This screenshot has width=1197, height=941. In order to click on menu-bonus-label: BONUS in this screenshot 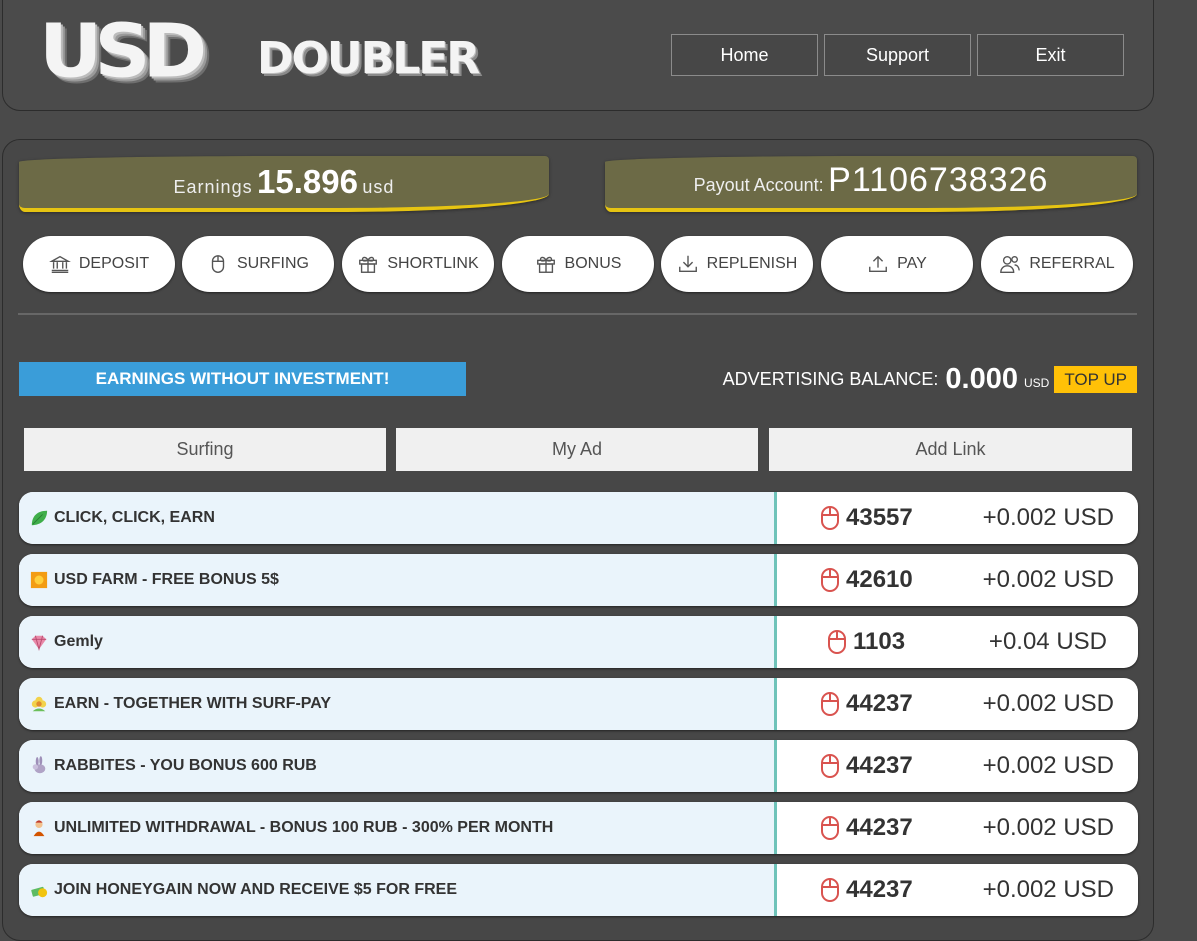, I will do `click(593, 263)`.